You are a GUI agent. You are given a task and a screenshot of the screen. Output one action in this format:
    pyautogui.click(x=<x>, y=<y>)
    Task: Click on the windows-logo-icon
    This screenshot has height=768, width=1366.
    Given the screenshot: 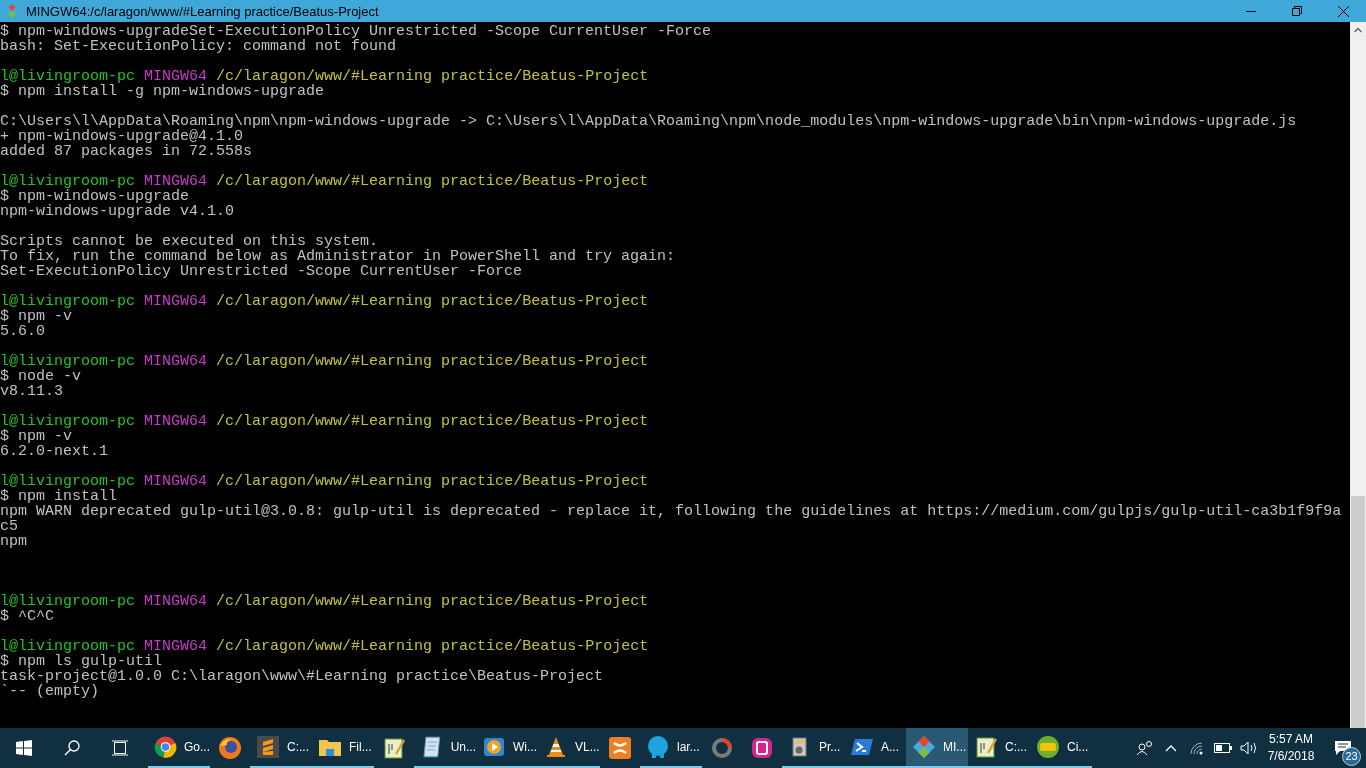 What is the action you would take?
    pyautogui.click(x=24, y=748)
    